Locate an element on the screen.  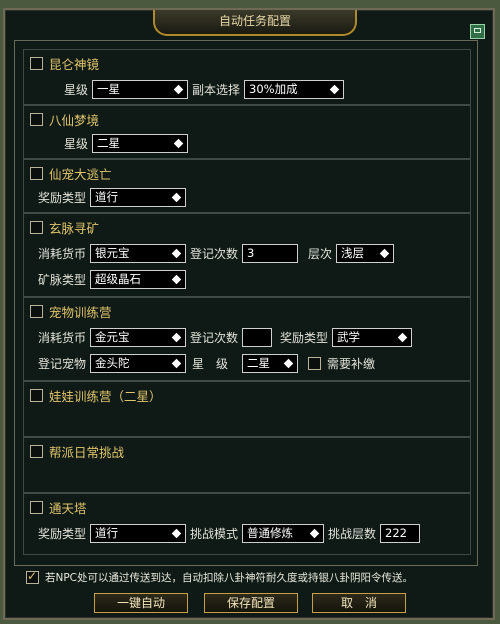
tower-floors-value: 222 is located at coordinates (396, 533).